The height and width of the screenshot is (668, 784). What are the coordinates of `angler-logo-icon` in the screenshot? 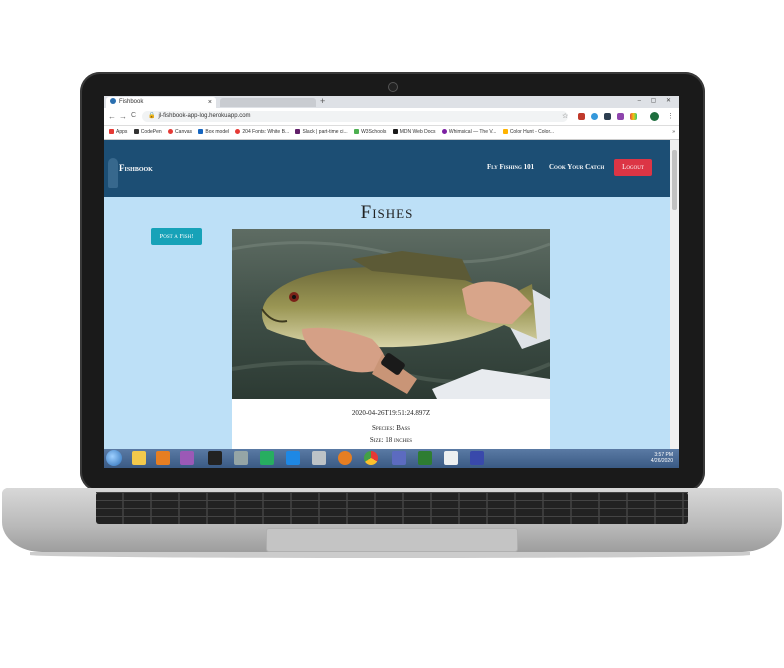 It's located at (113, 173).